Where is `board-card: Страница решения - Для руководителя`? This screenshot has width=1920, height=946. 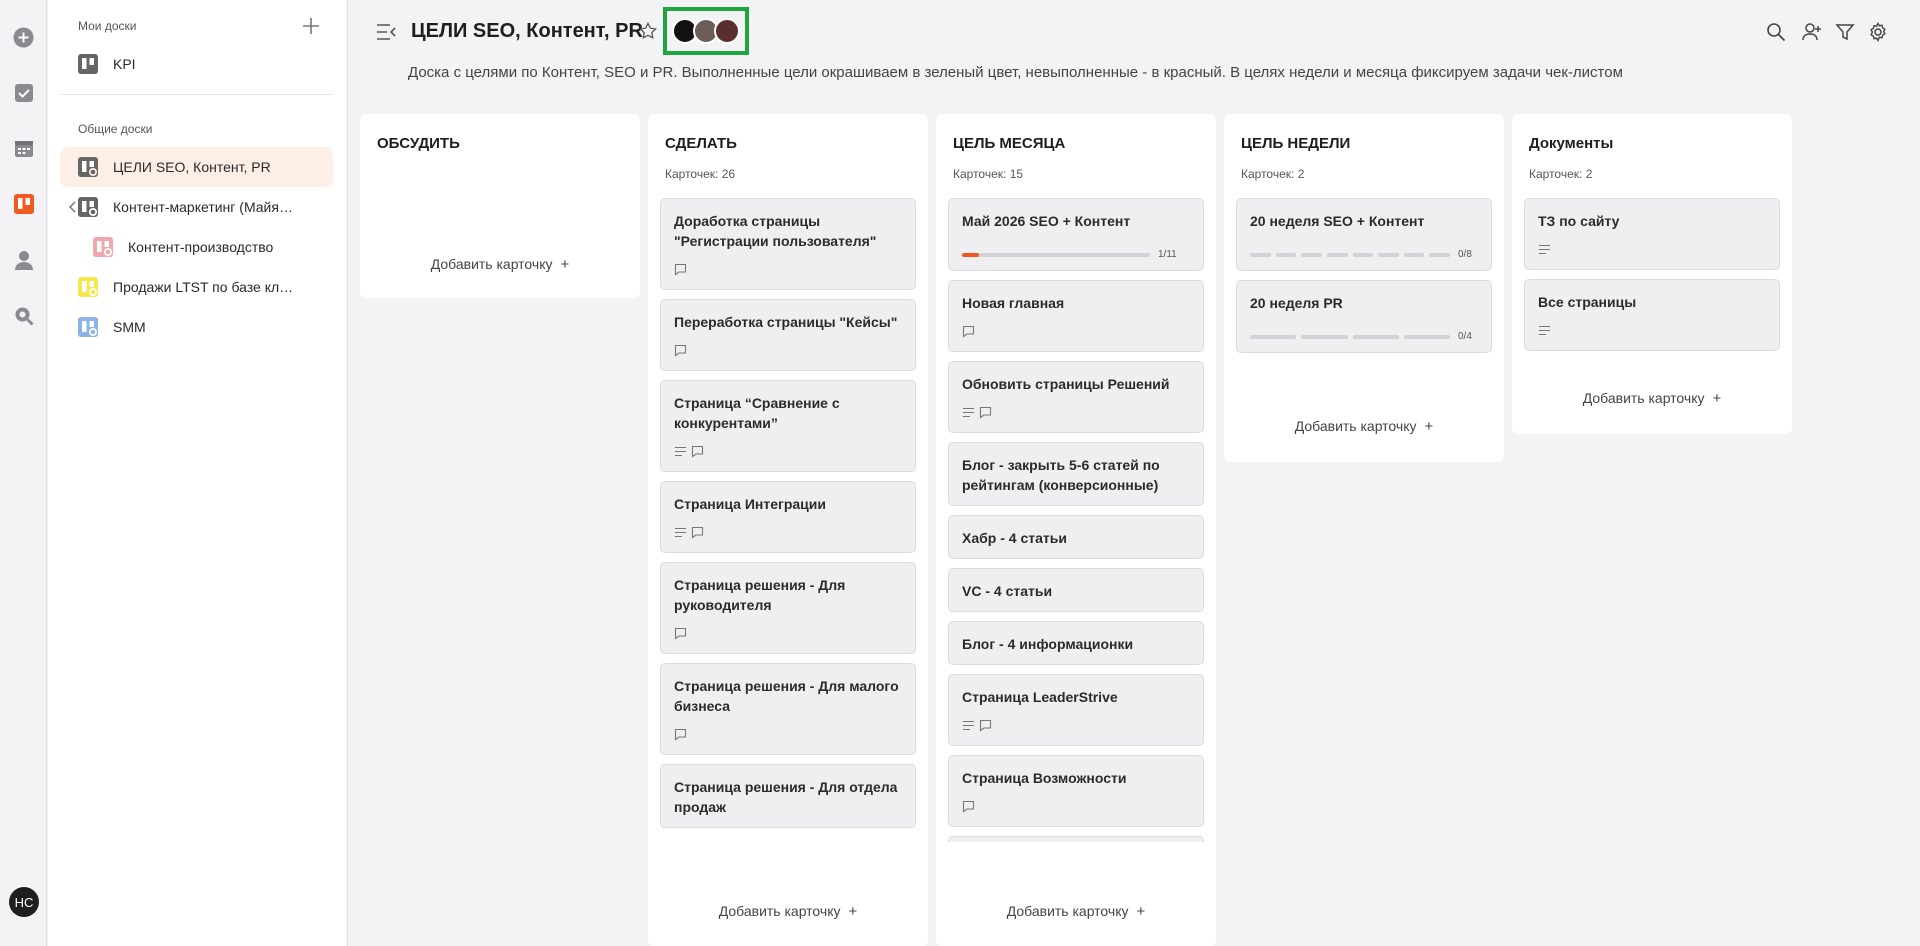
board-card: Страница решения - Для руководителя is located at coordinates (788, 608).